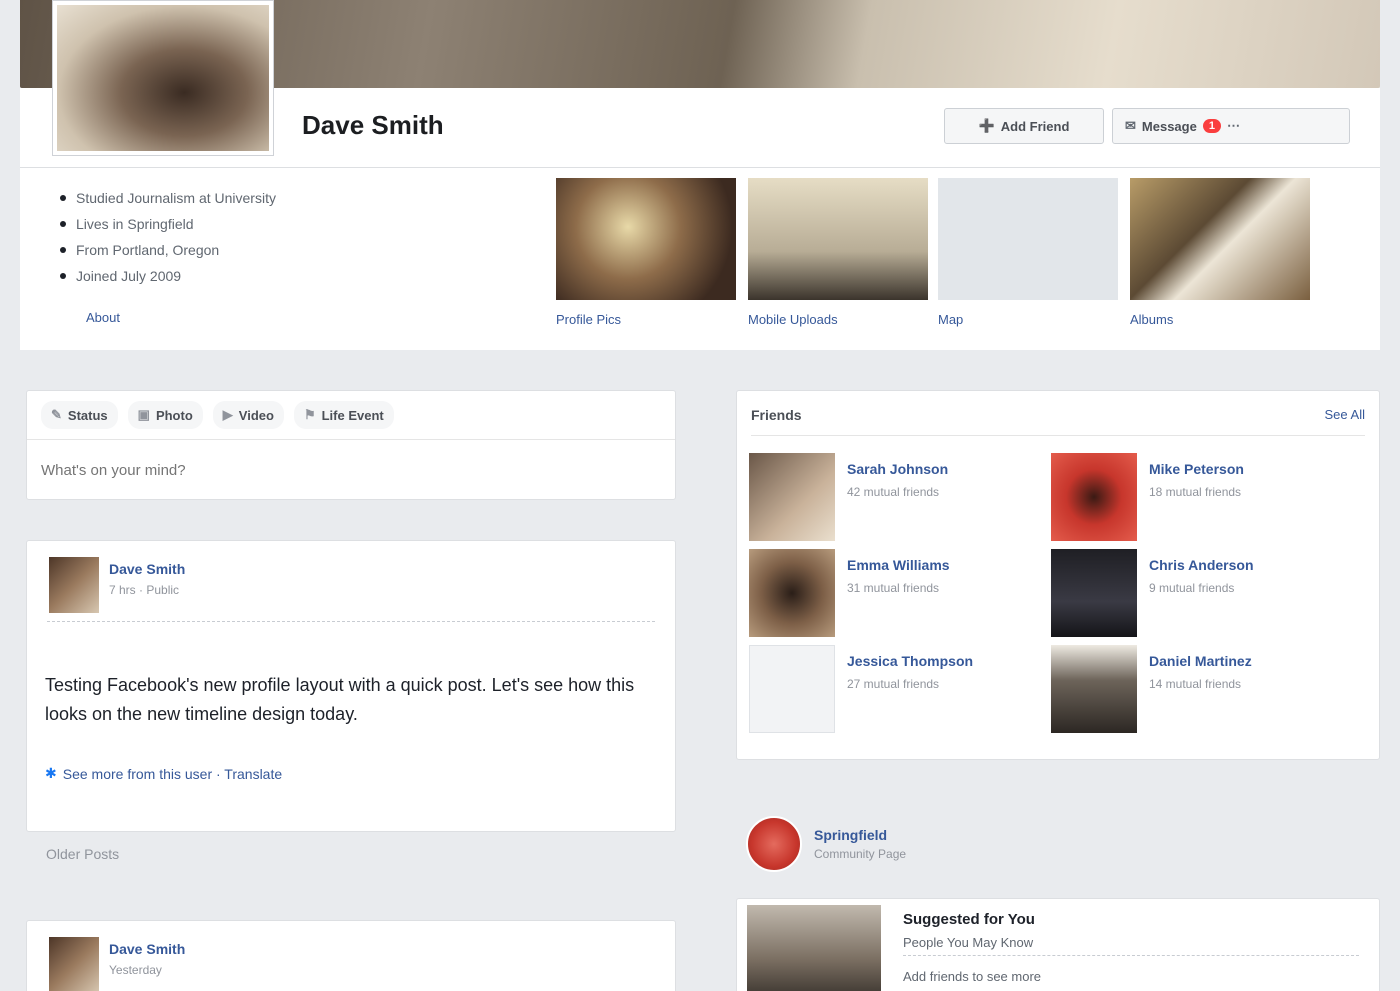 The width and height of the screenshot is (1400, 991). What do you see at coordinates (79, 415) in the screenshot?
I see `tab-status: ✎ Status` at bounding box center [79, 415].